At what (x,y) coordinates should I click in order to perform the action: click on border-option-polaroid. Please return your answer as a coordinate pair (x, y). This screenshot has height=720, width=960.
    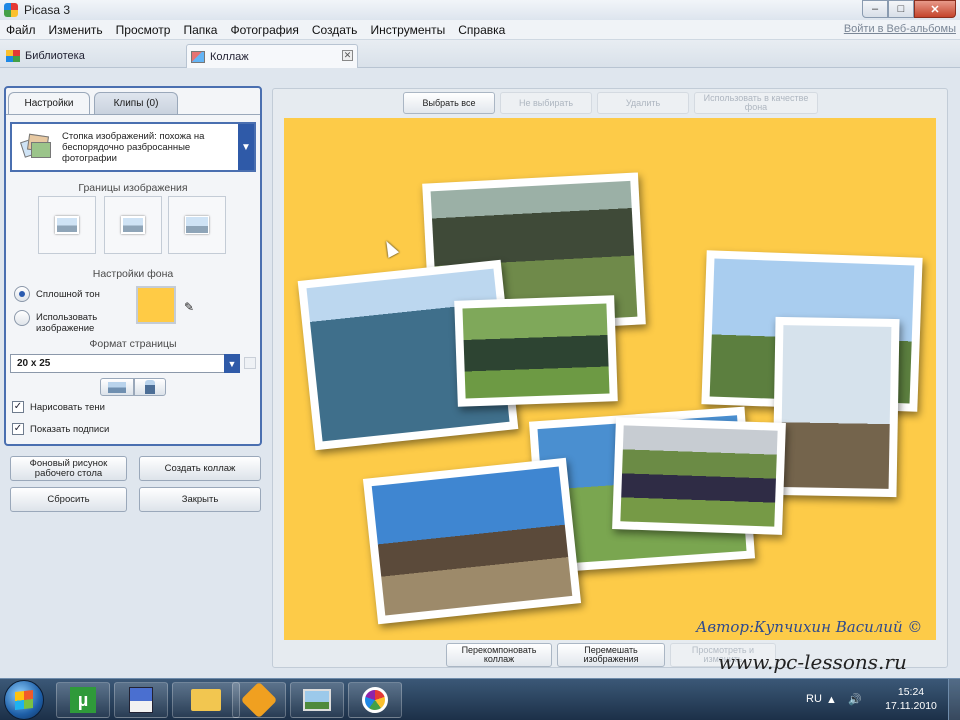
    Looking at the image, I should click on (133, 225).